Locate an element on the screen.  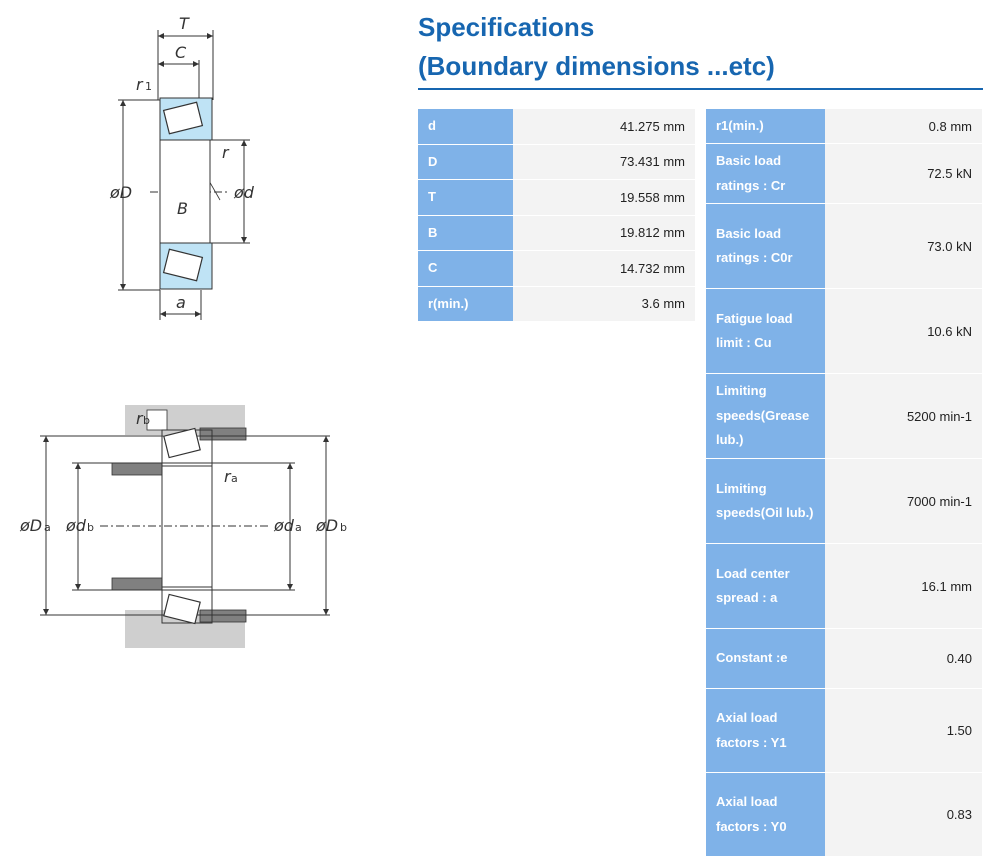
spec-key: Basic load ratings : Cr is located at coordinates (765, 174).